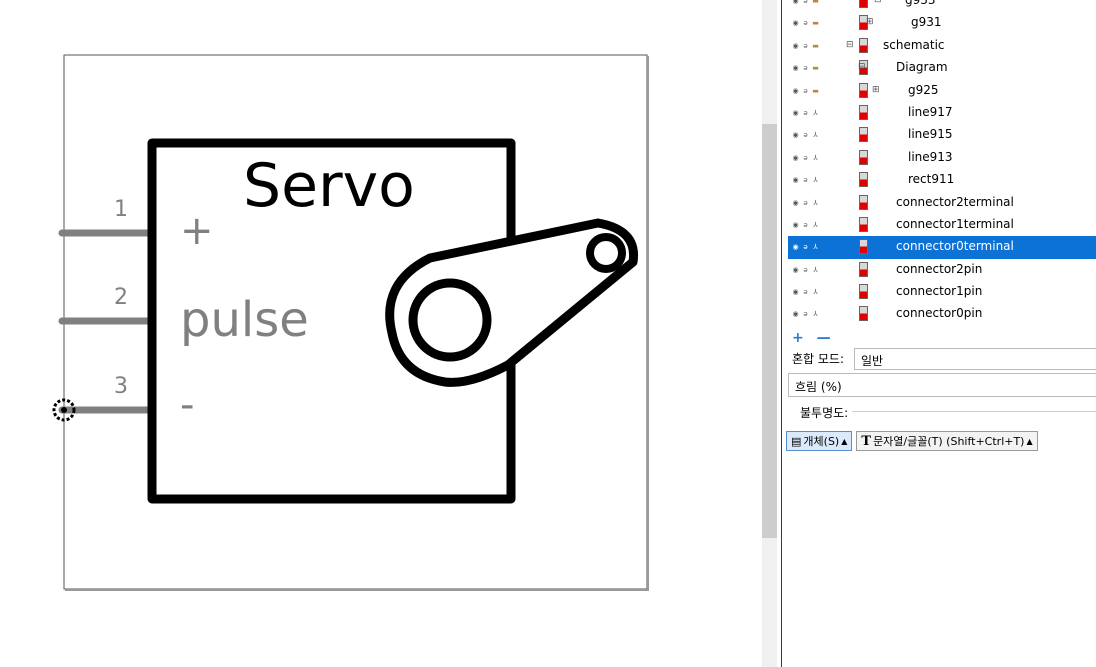 This screenshot has width=1096, height=667. What do you see at coordinates (866, 441) in the screenshot?
I see `text-tool-icon: T` at bounding box center [866, 441].